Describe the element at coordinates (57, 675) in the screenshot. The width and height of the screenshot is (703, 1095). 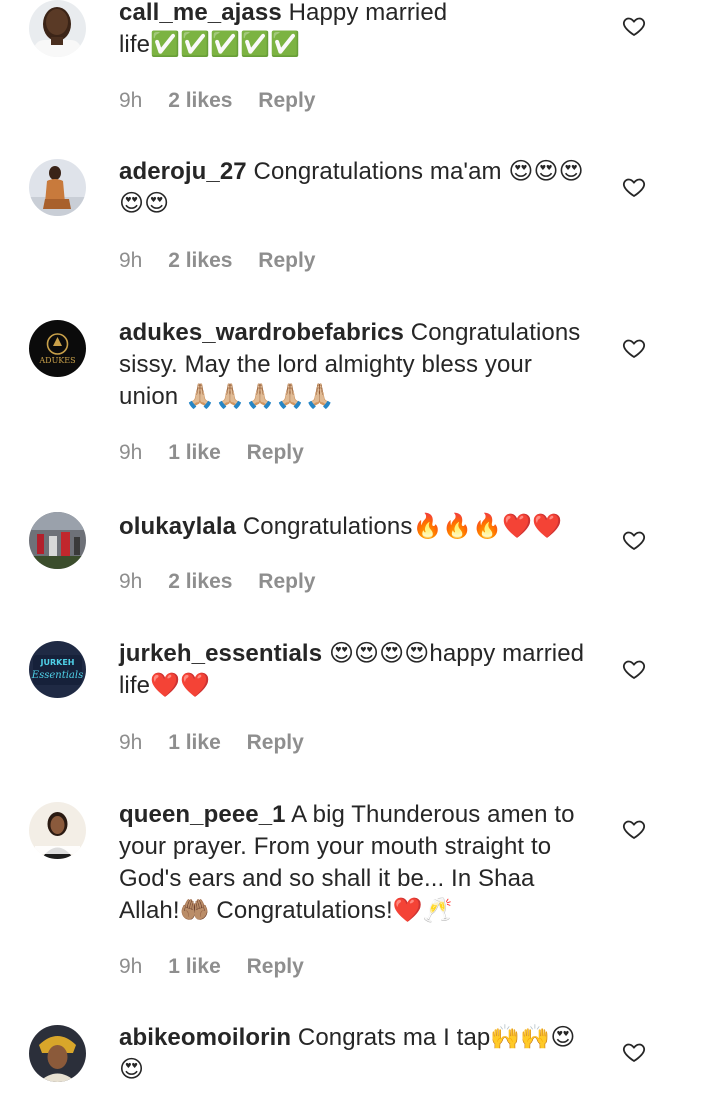
I see `avatar-logo-text: Essentials` at that location.